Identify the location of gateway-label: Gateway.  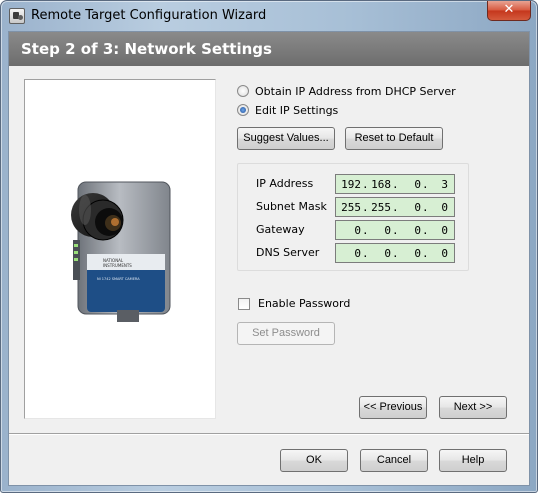
(280, 229).